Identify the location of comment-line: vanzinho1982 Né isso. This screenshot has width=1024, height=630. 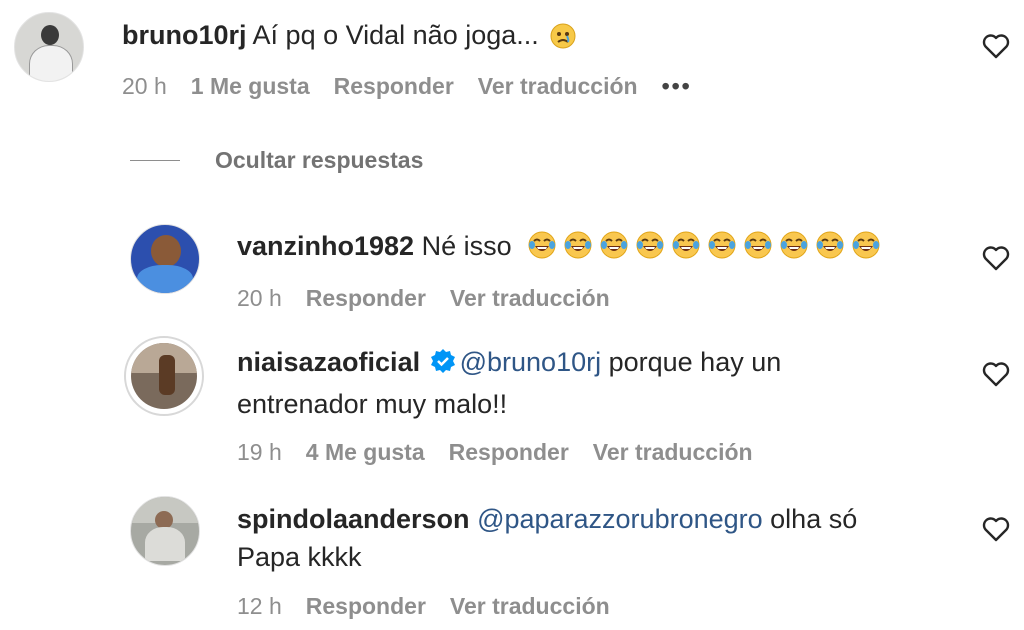
(559, 246).